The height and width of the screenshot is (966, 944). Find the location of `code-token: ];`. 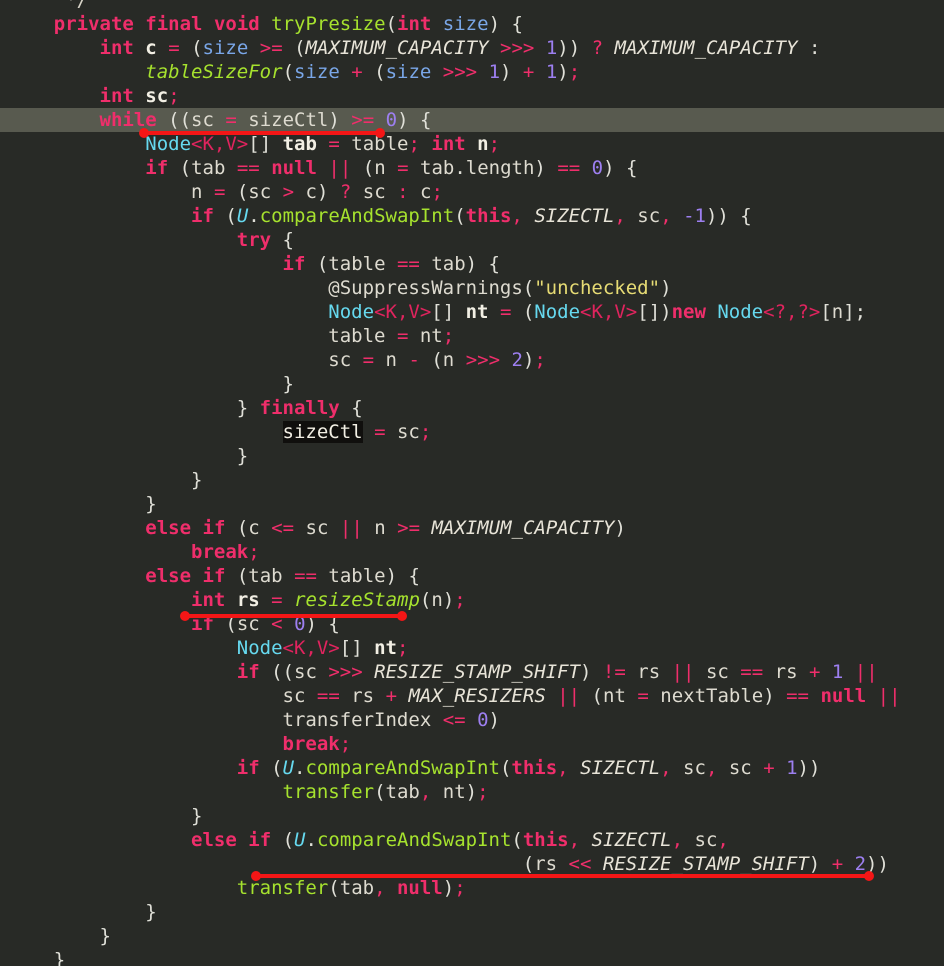

code-token: ]; is located at coordinates (855, 312).